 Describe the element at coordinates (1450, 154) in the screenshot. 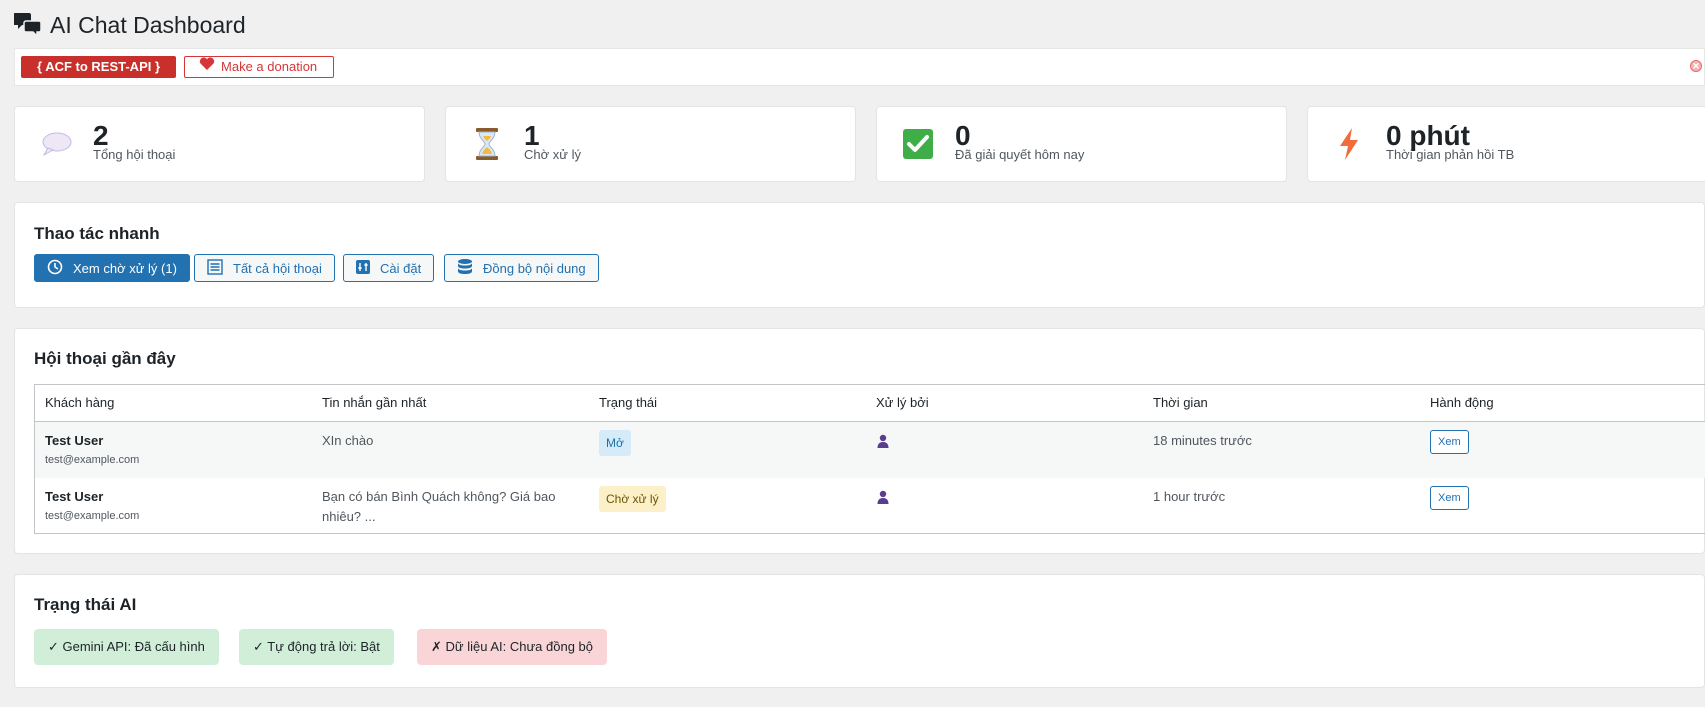

I see `stat-label: Thời gian phản hồi TB` at that location.